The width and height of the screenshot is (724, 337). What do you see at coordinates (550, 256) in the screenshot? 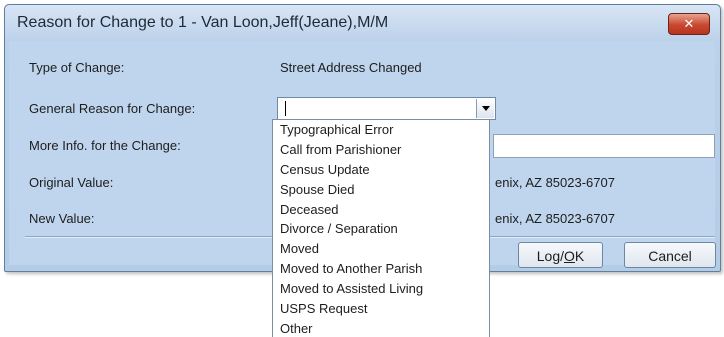
I see `log-ok-prefix: Log/` at bounding box center [550, 256].